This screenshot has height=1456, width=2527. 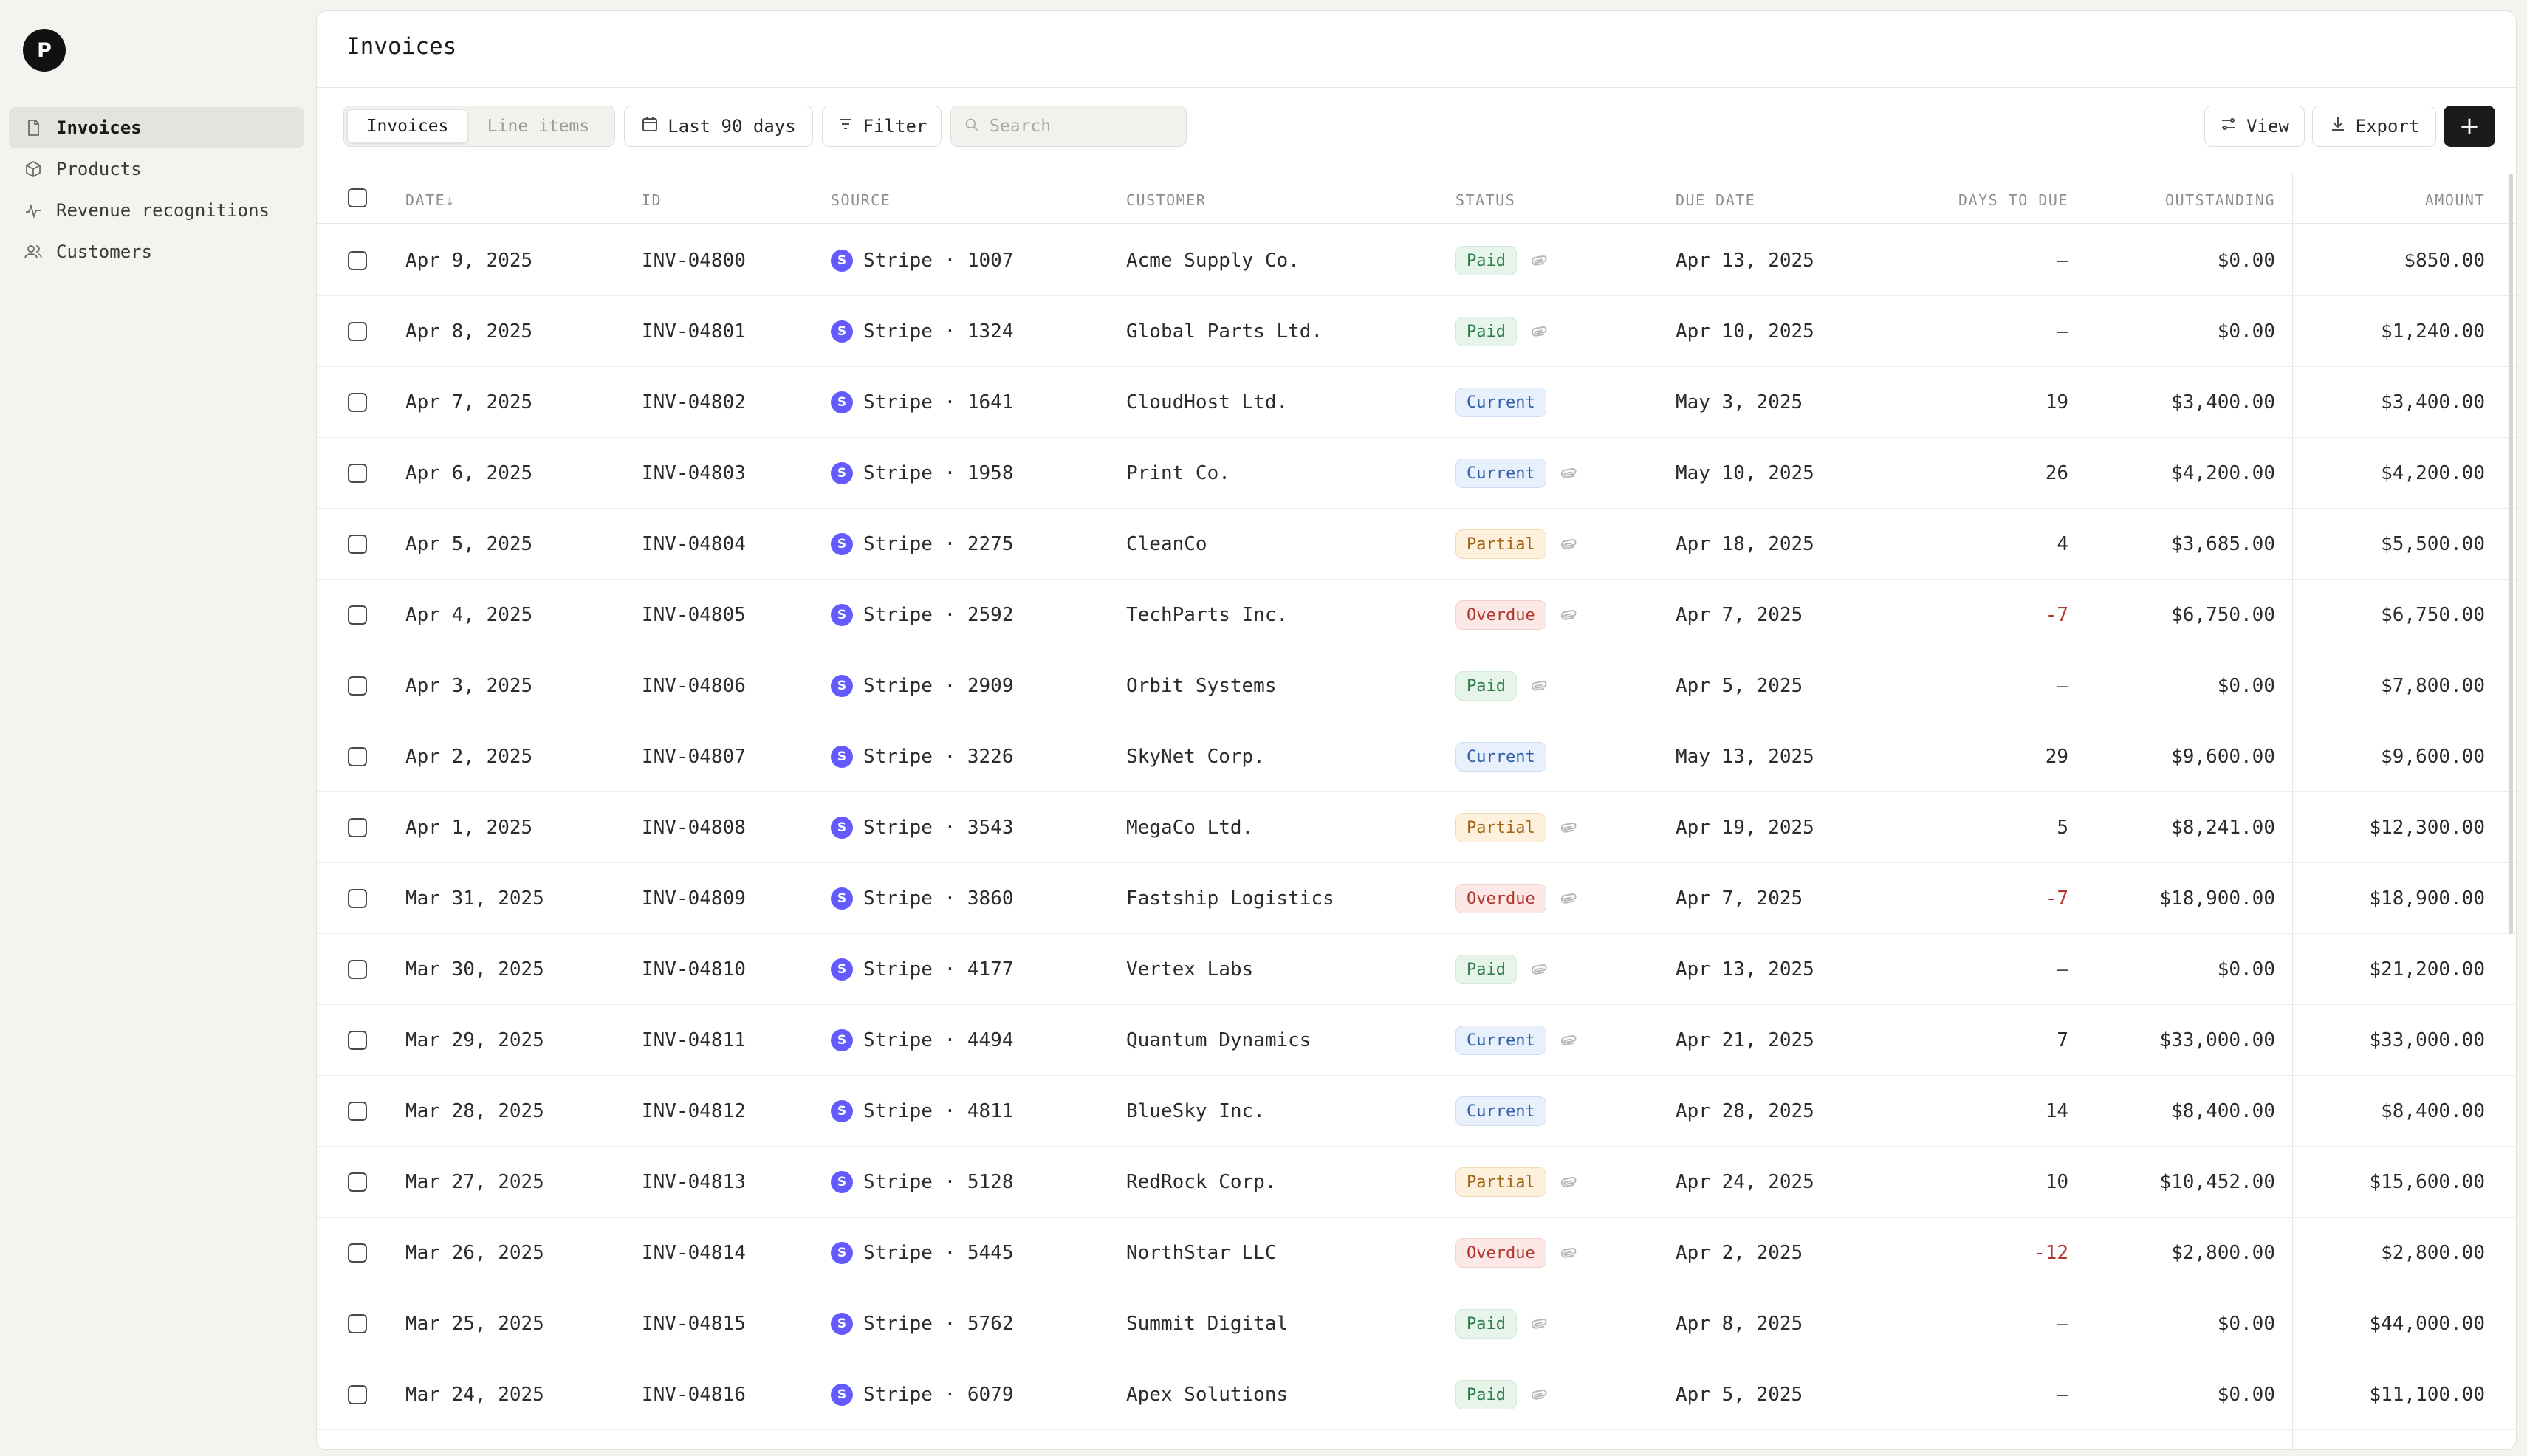 What do you see at coordinates (694, 686) in the screenshot?
I see `invoice-id: INV-04806` at bounding box center [694, 686].